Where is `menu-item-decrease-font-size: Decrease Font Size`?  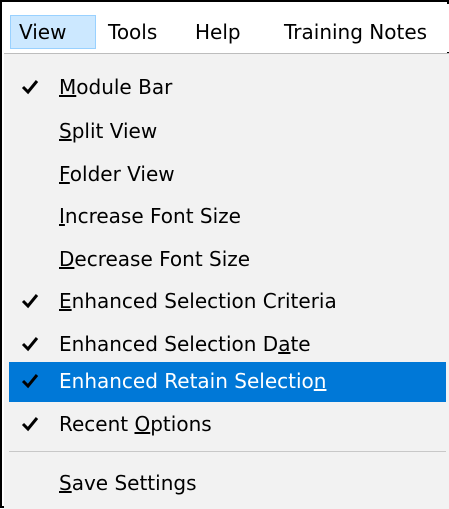 menu-item-decrease-font-size: Decrease Font Size is located at coordinates (227, 260).